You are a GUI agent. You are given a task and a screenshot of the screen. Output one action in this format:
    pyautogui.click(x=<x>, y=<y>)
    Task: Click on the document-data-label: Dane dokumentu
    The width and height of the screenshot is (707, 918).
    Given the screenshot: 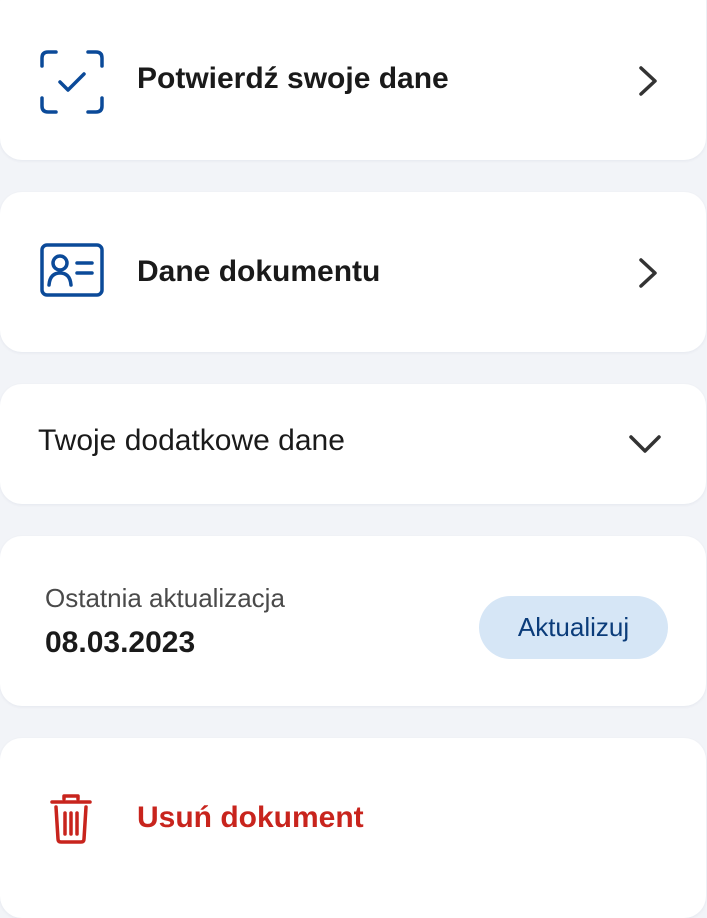 What is the action you would take?
    pyautogui.click(x=259, y=271)
    